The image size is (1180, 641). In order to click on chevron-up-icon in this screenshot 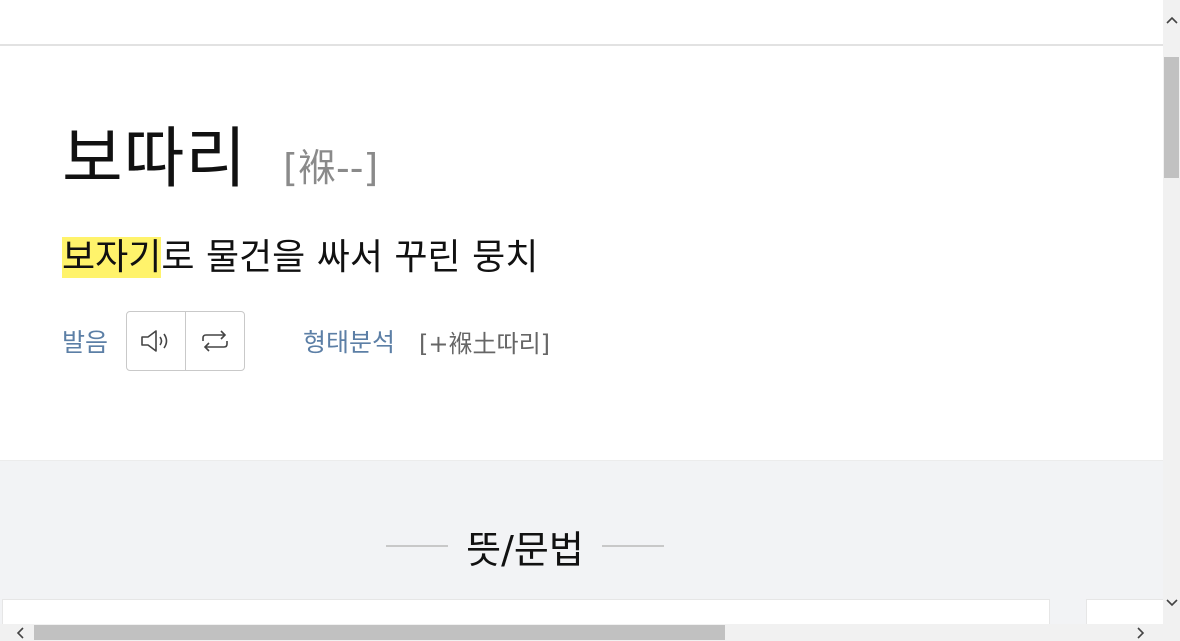, I will do `click(1171, 20)`.